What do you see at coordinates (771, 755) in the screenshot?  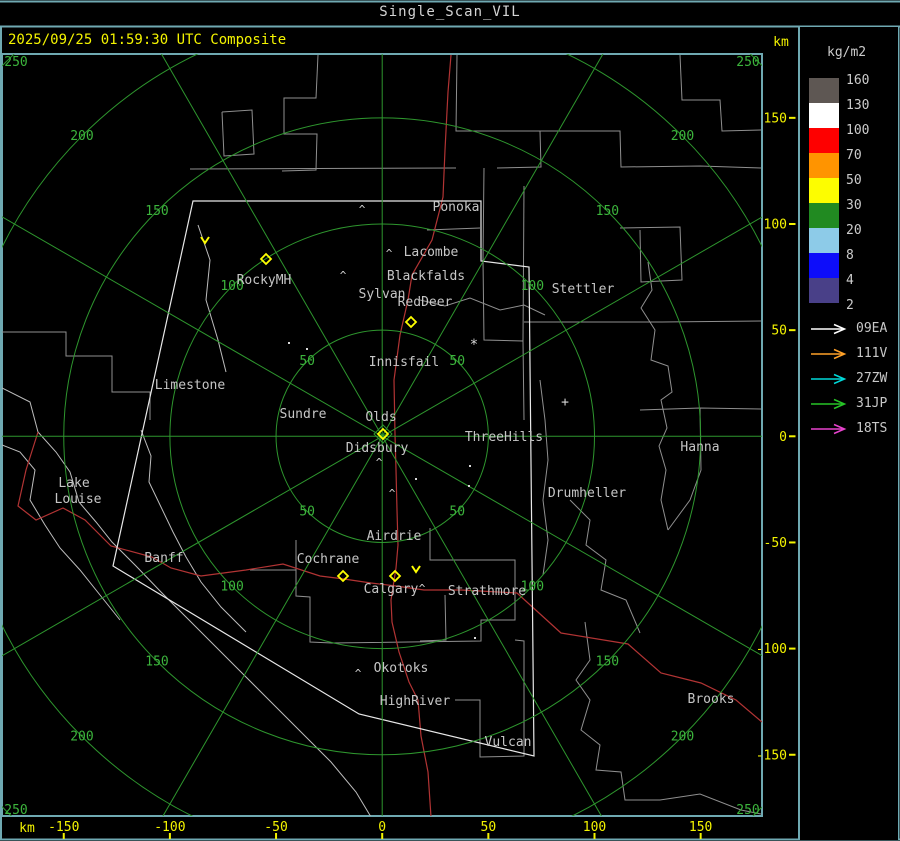 I see `y-axis-tick-label: -150` at bounding box center [771, 755].